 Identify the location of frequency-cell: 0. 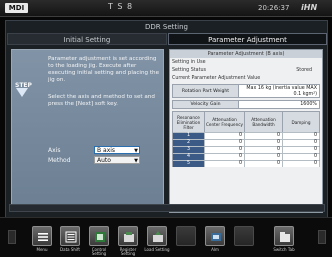
(225, 164).